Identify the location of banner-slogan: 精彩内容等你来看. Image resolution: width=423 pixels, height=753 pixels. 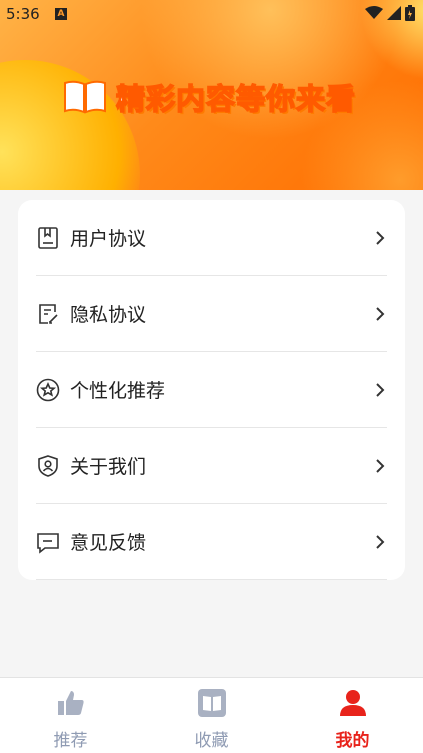
(209, 97).